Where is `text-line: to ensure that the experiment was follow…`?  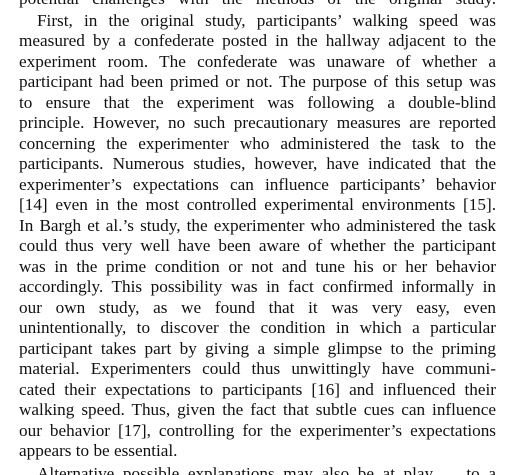
text-line: to ensure that the experiment was follow… is located at coordinates (257, 102).